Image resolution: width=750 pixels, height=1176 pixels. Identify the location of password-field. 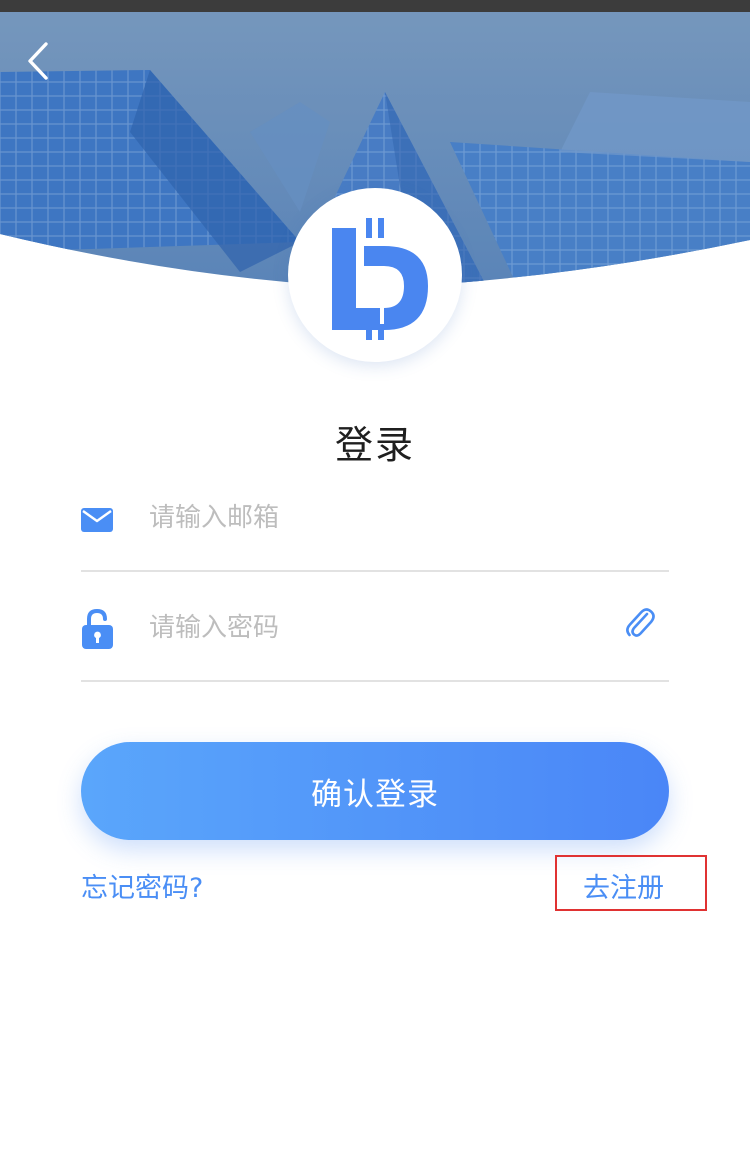
(375, 637).